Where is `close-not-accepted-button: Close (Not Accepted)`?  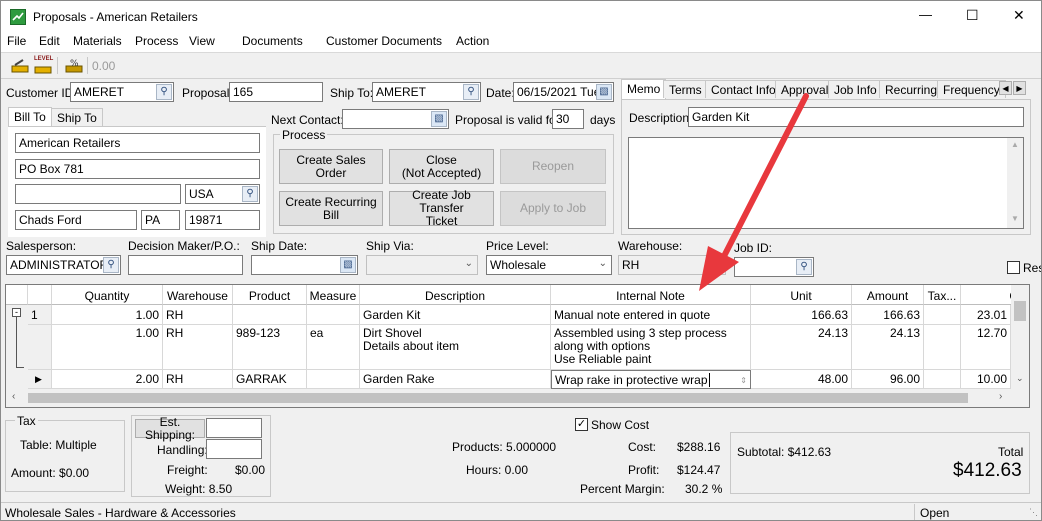 close-not-accepted-button: Close (Not Accepted) is located at coordinates (441, 166).